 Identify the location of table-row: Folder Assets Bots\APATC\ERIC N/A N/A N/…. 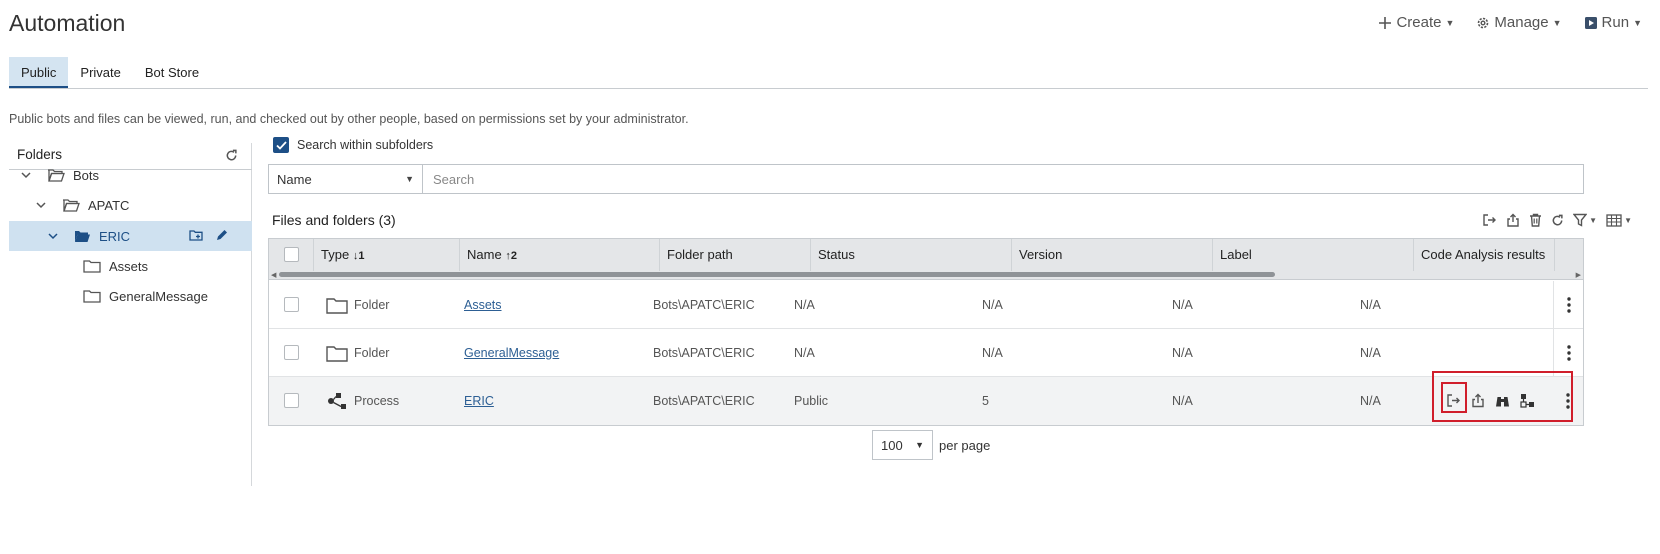
(926, 305).